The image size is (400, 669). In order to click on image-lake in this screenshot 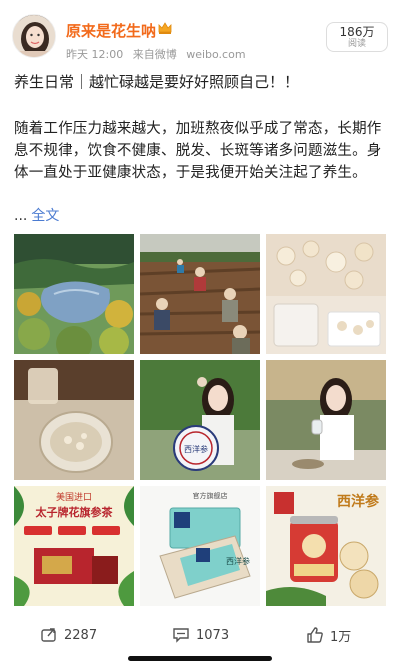, I will do `click(74, 294)`.